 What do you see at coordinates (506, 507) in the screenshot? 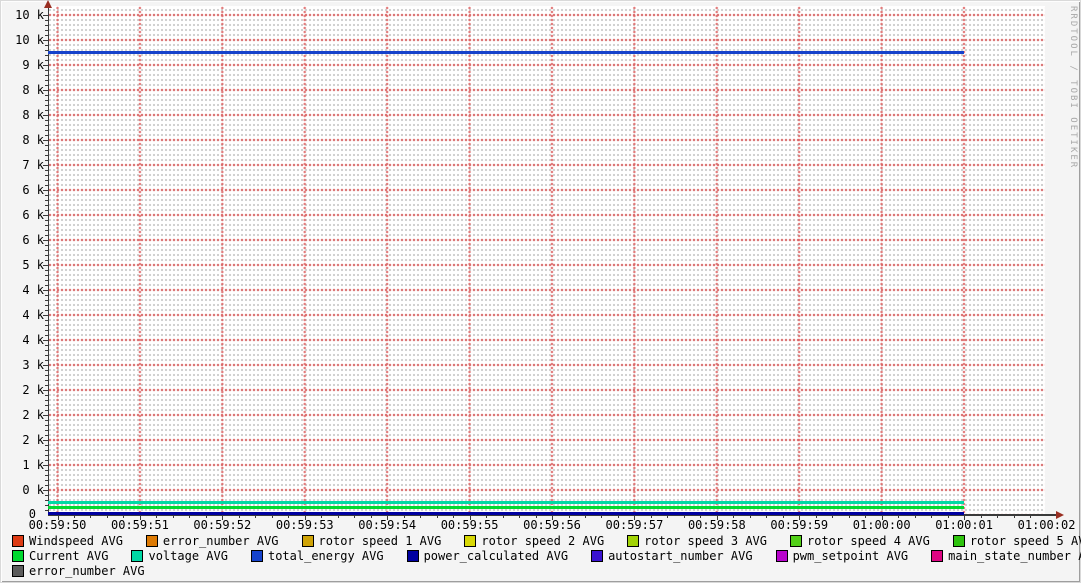
I see `series-line-current-avg` at bounding box center [506, 507].